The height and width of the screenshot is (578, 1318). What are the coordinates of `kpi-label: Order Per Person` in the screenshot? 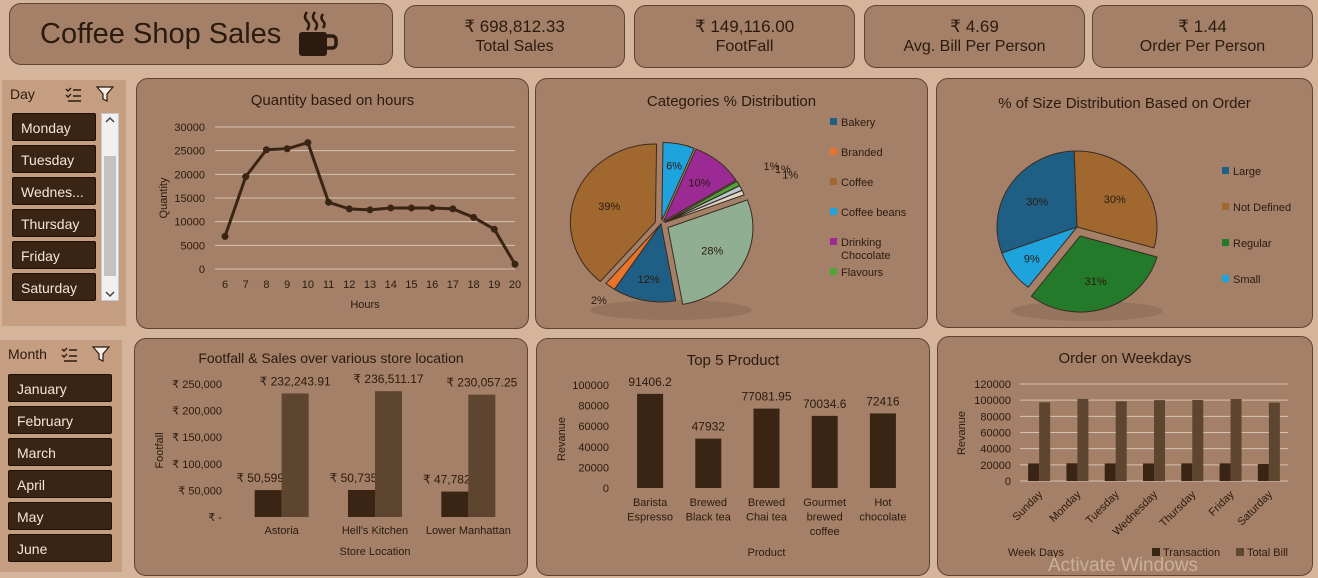 It's located at (1202, 46).